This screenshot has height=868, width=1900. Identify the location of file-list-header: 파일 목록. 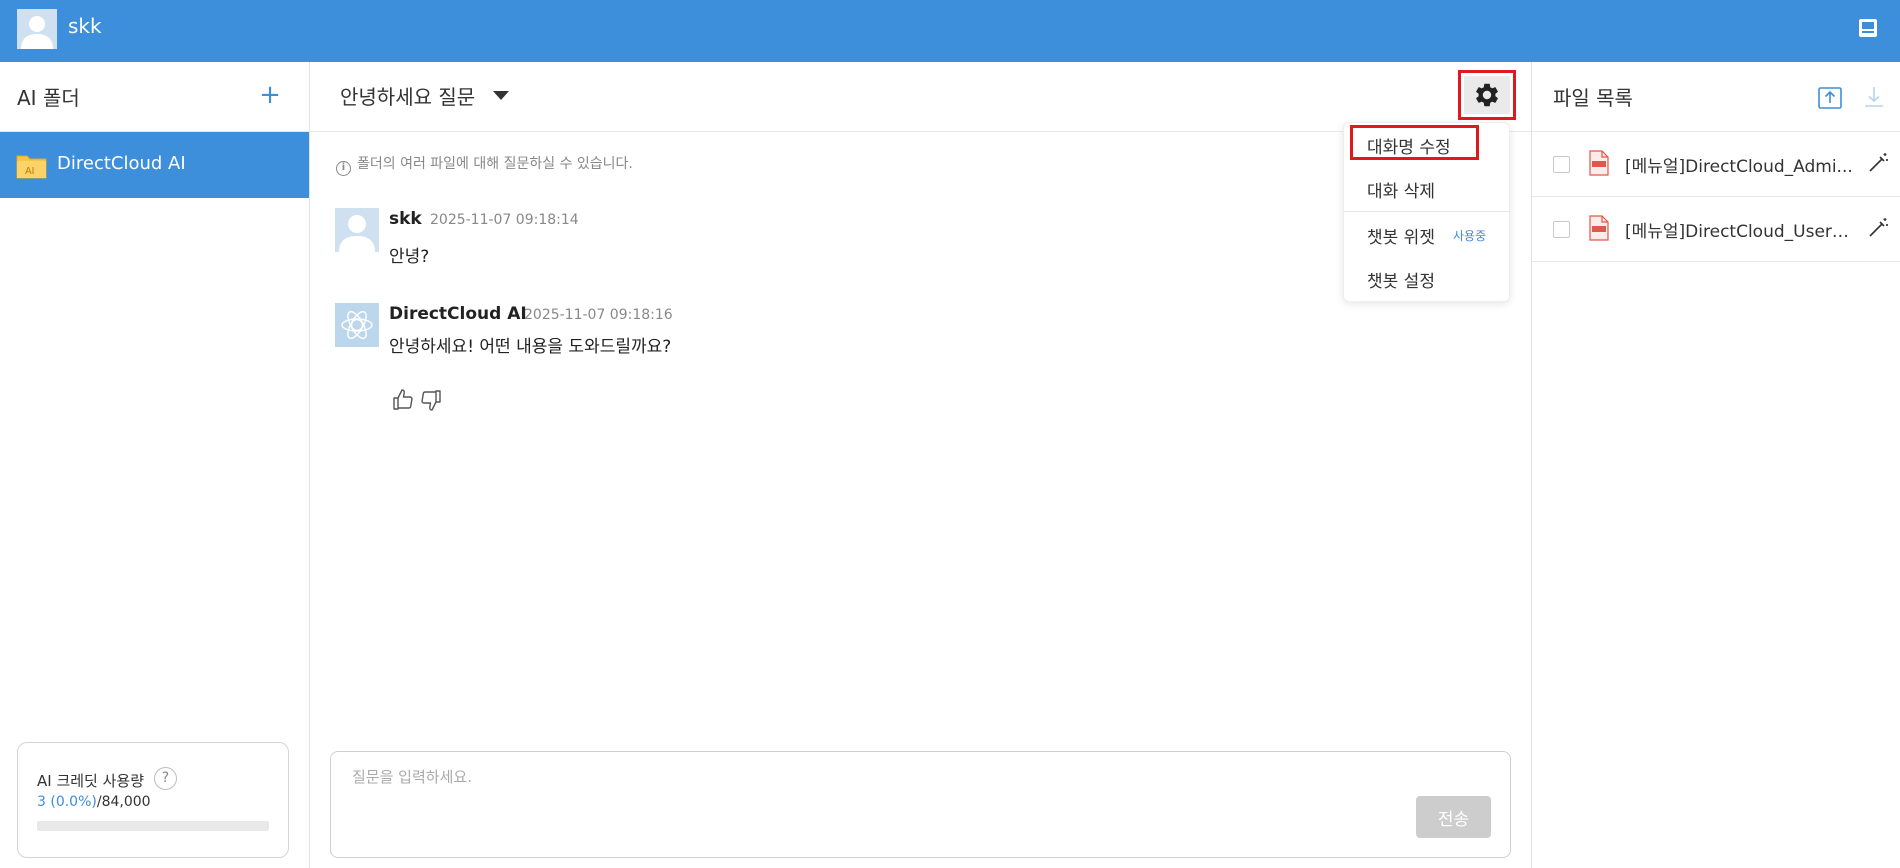
(1716, 97).